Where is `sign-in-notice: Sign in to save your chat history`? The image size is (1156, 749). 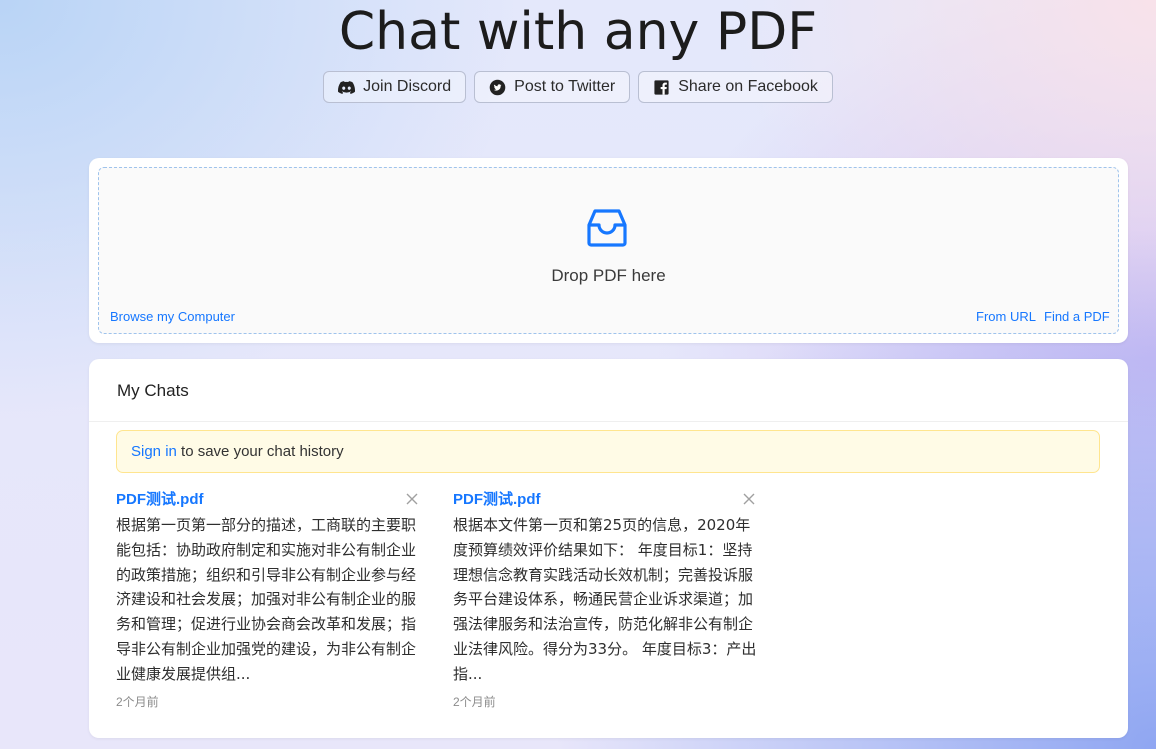 sign-in-notice: Sign in to save your chat history is located at coordinates (608, 451).